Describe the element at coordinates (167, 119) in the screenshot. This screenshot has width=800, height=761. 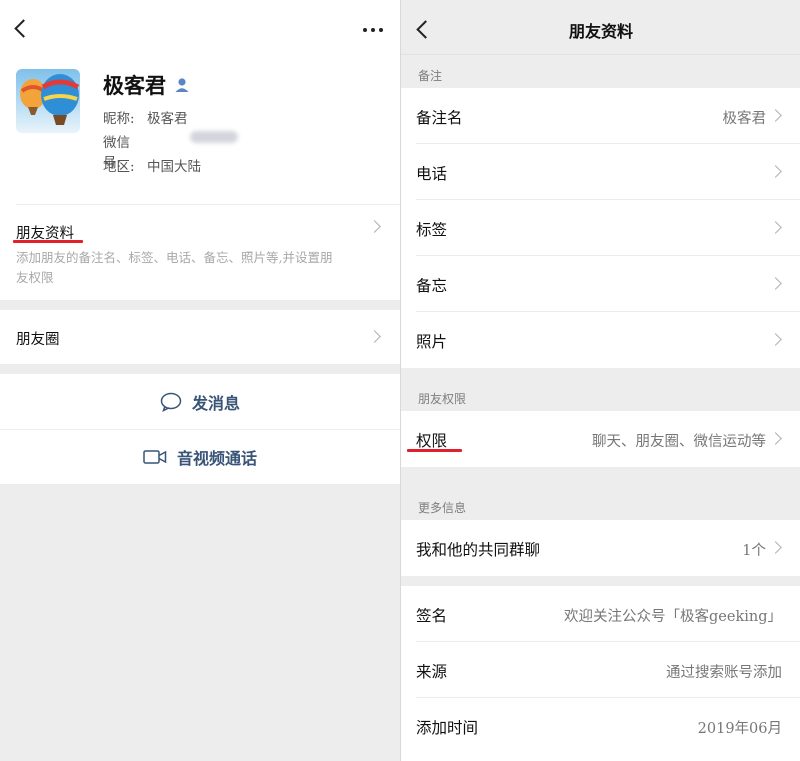
I see `nickname-value: 极客君` at that location.